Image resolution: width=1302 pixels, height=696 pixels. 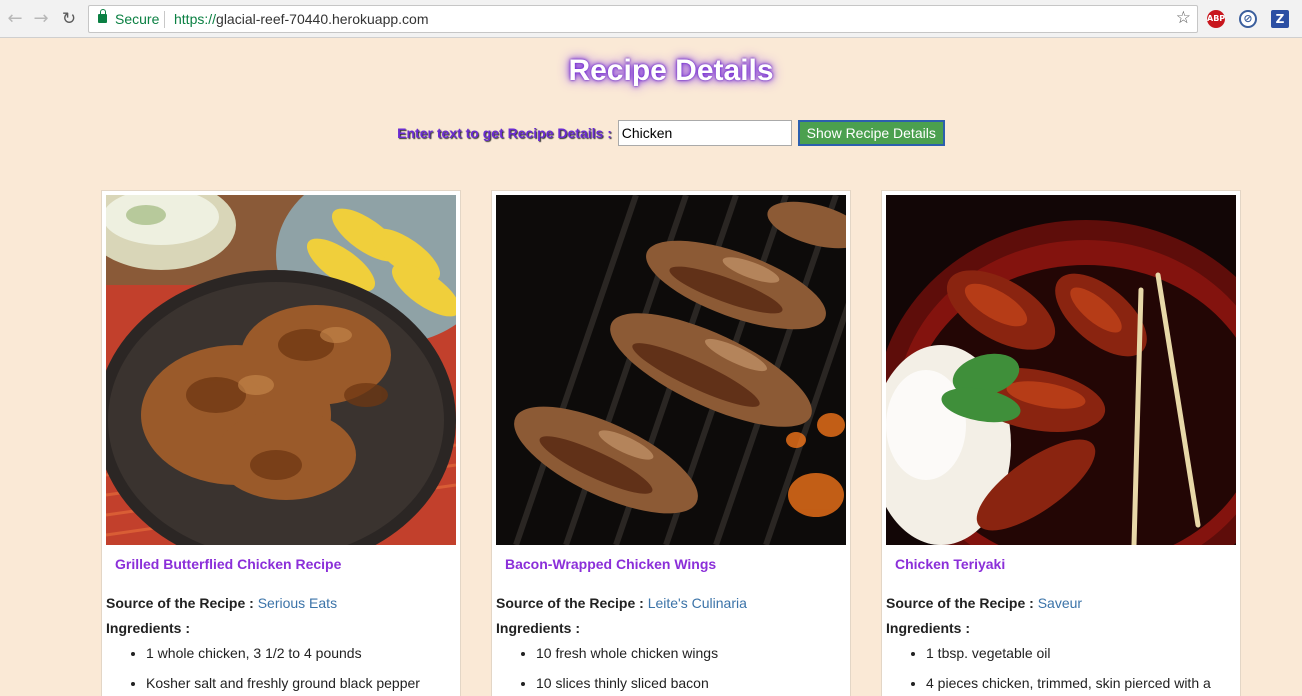 I want to click on search-label: Enter text to get Recipe Details :, so click(x=504, y=133).